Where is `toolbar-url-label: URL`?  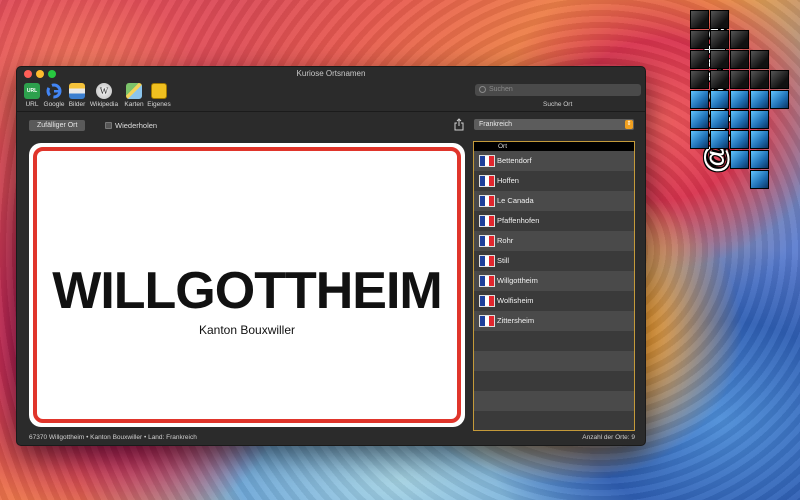
toolbar-url-label: URL is located at coordinates (32, 104).